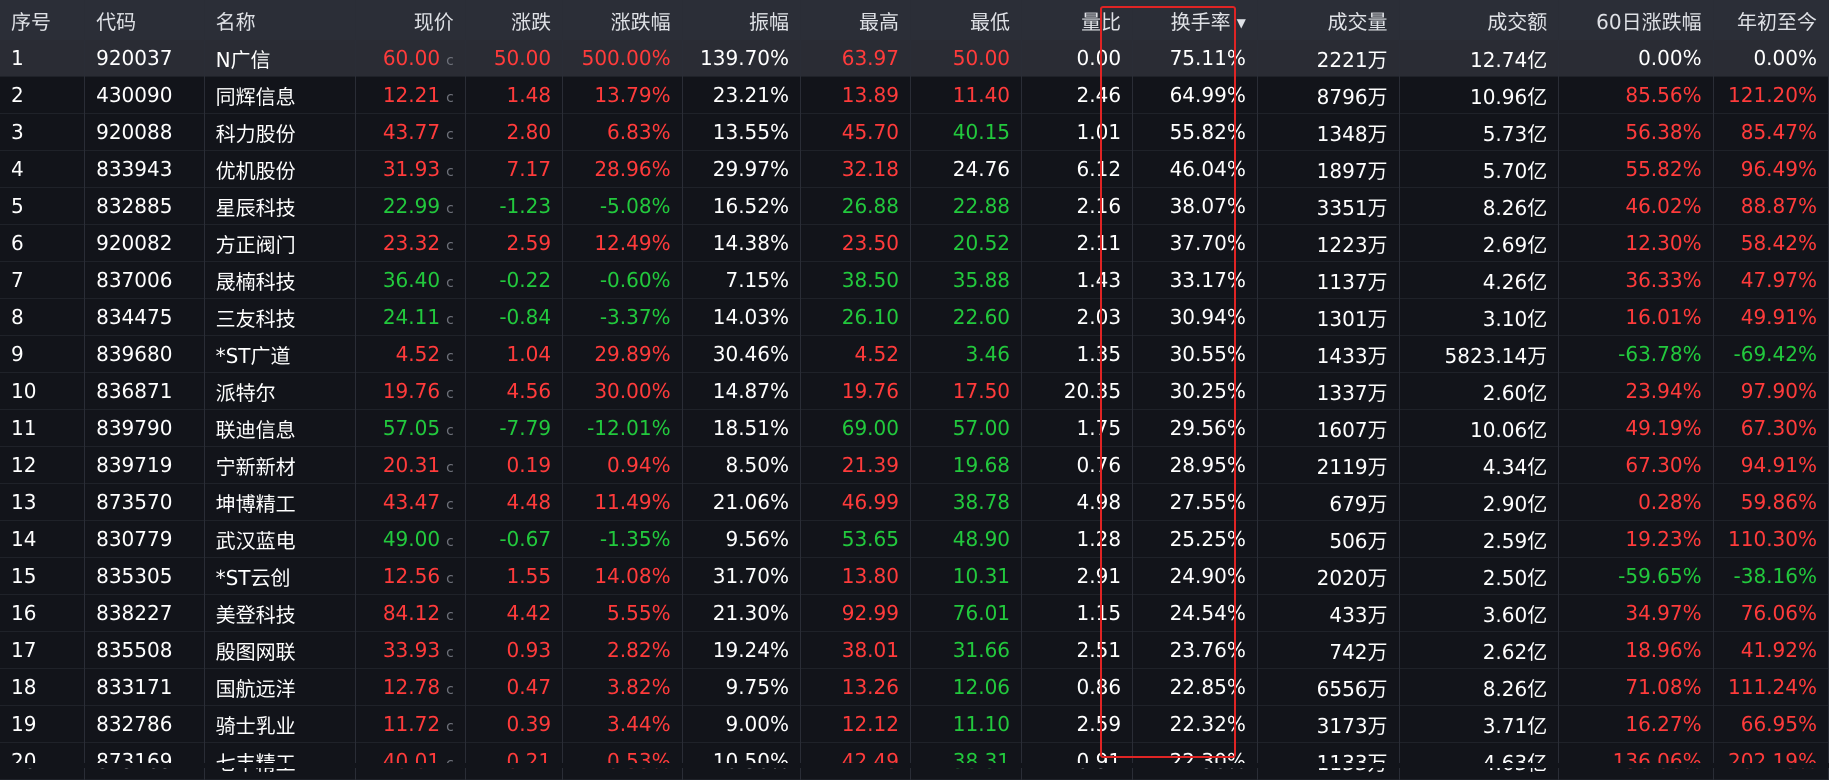 This screenshot has width=1829, height=780. Describe the element at coordinates (751, 243) in the screenshot. I see `cell-amplitude-value: 14.38%` at that location.